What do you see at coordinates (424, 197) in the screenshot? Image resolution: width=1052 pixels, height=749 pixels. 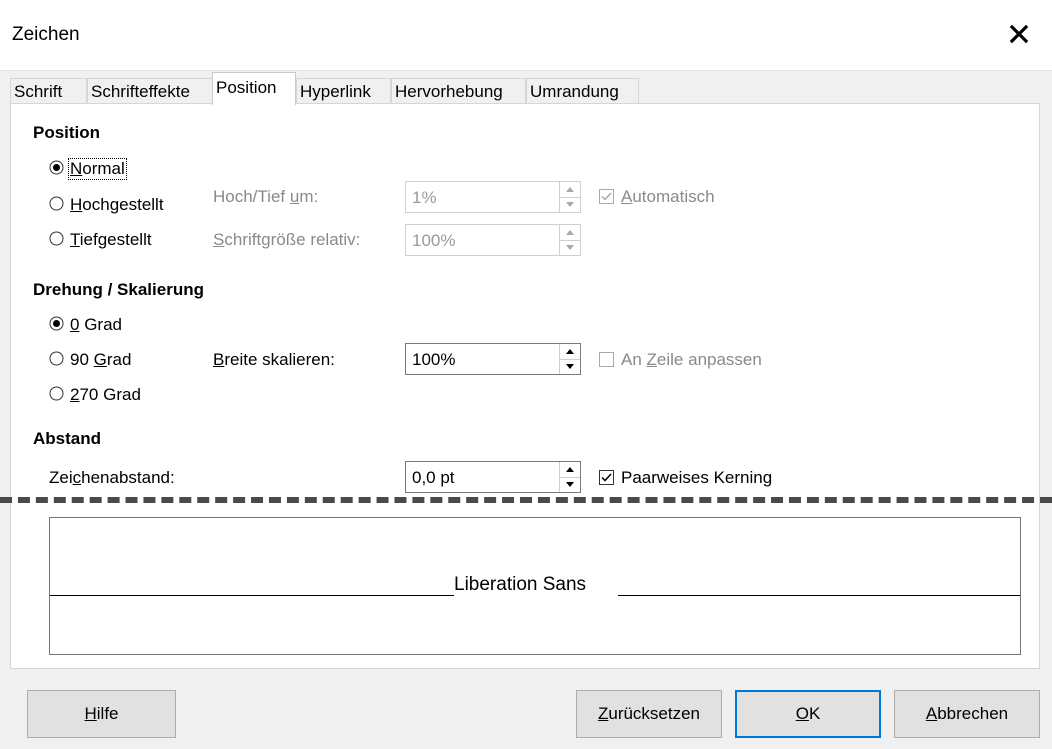 I see `raise-lower-value: 1%` at bounding box center [424, 197].